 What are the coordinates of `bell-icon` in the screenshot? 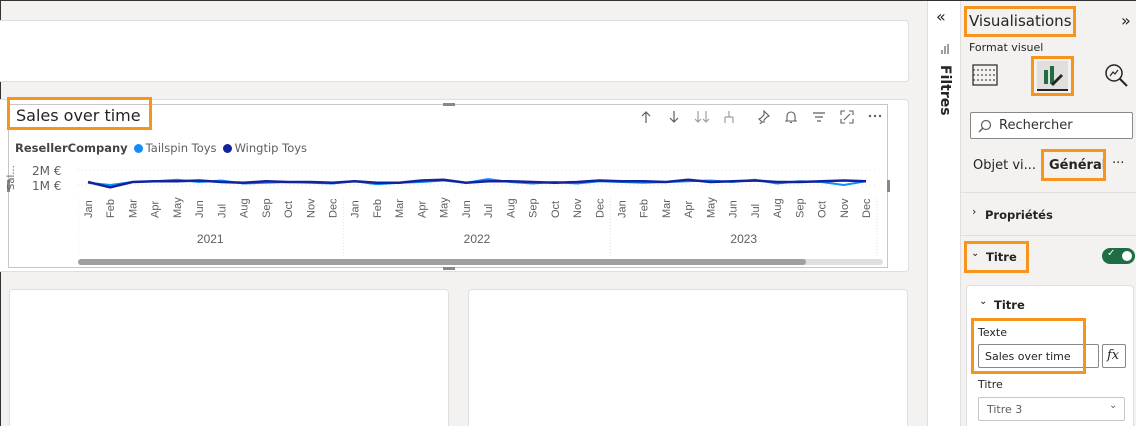 It's located at (791, 117).